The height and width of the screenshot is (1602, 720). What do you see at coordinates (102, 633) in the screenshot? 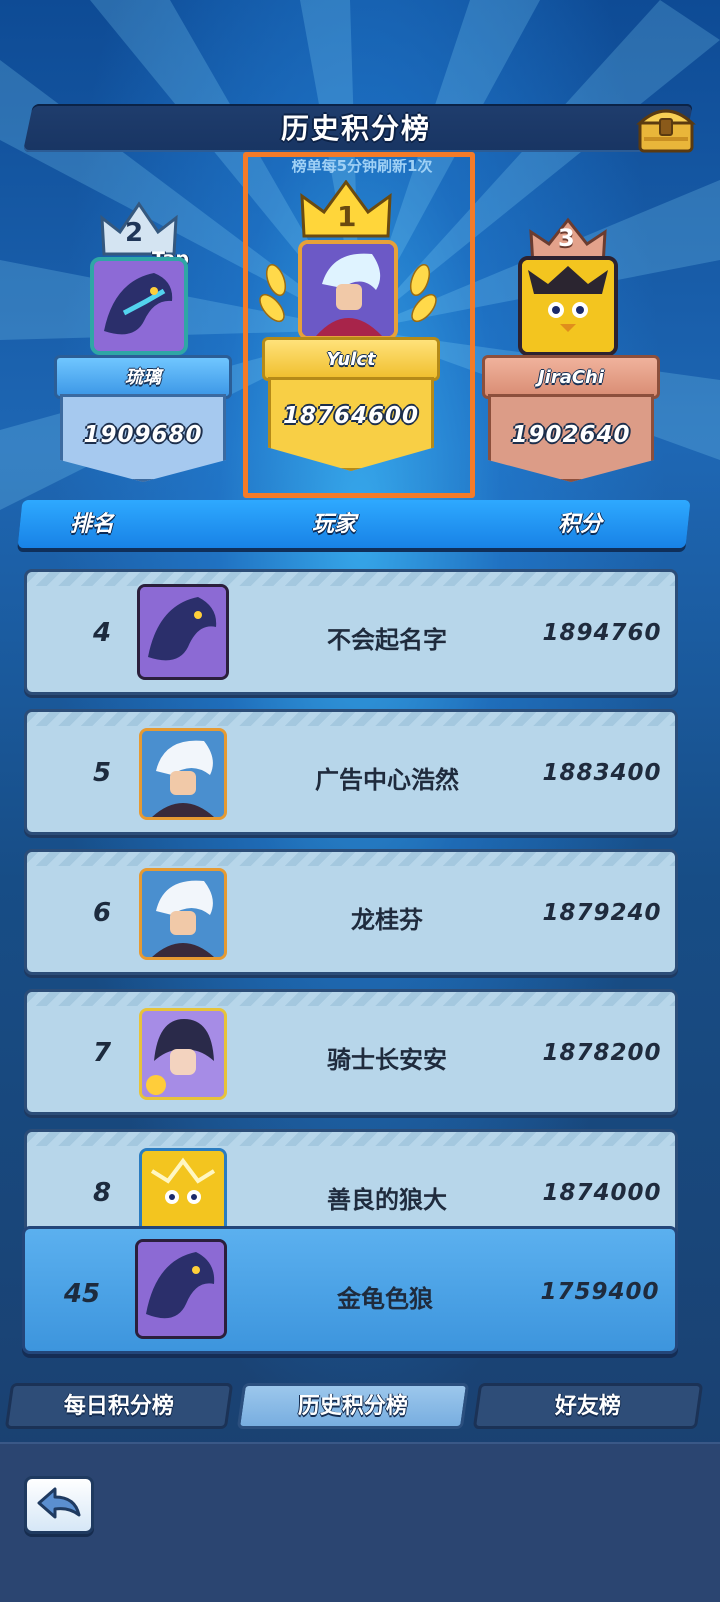
I see `row-rank: 4` at bounding box center [102, 633].